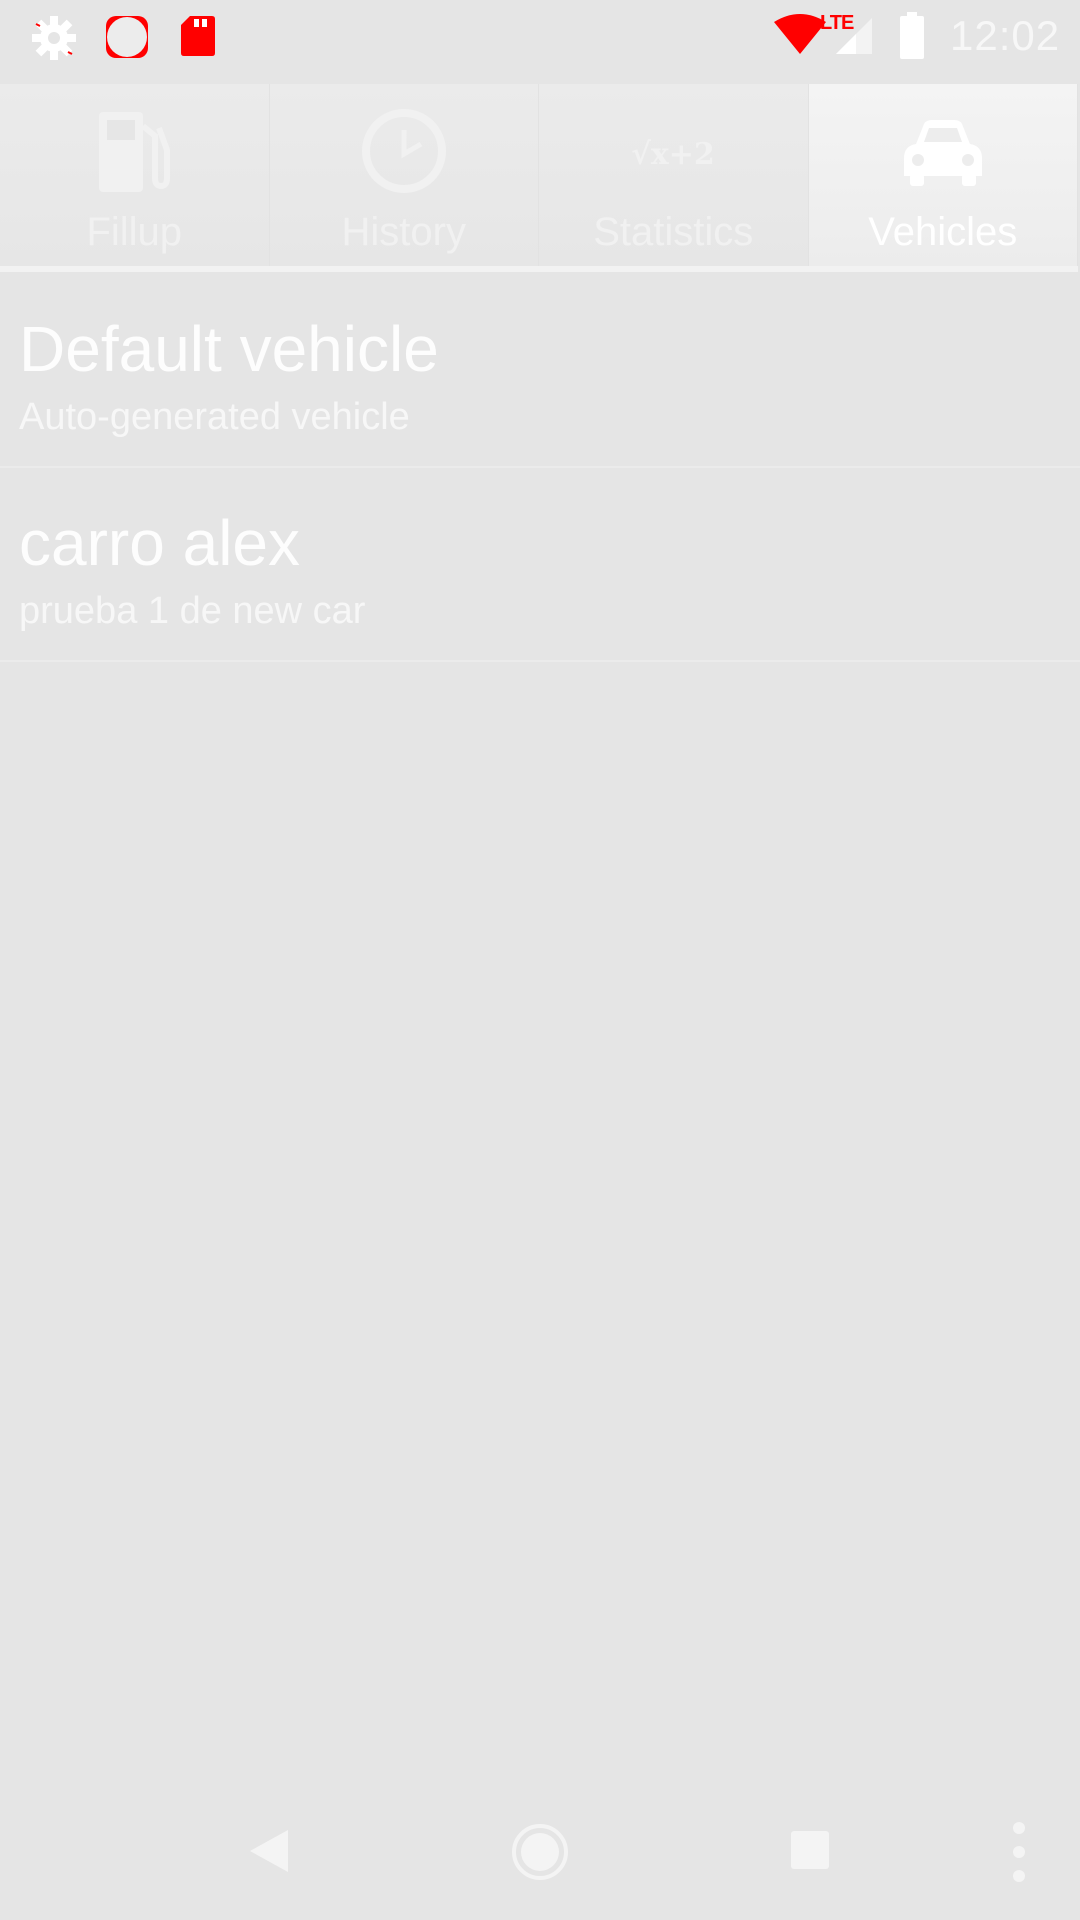  I want to click on clock-time: 12:02, so click(1005, 35).